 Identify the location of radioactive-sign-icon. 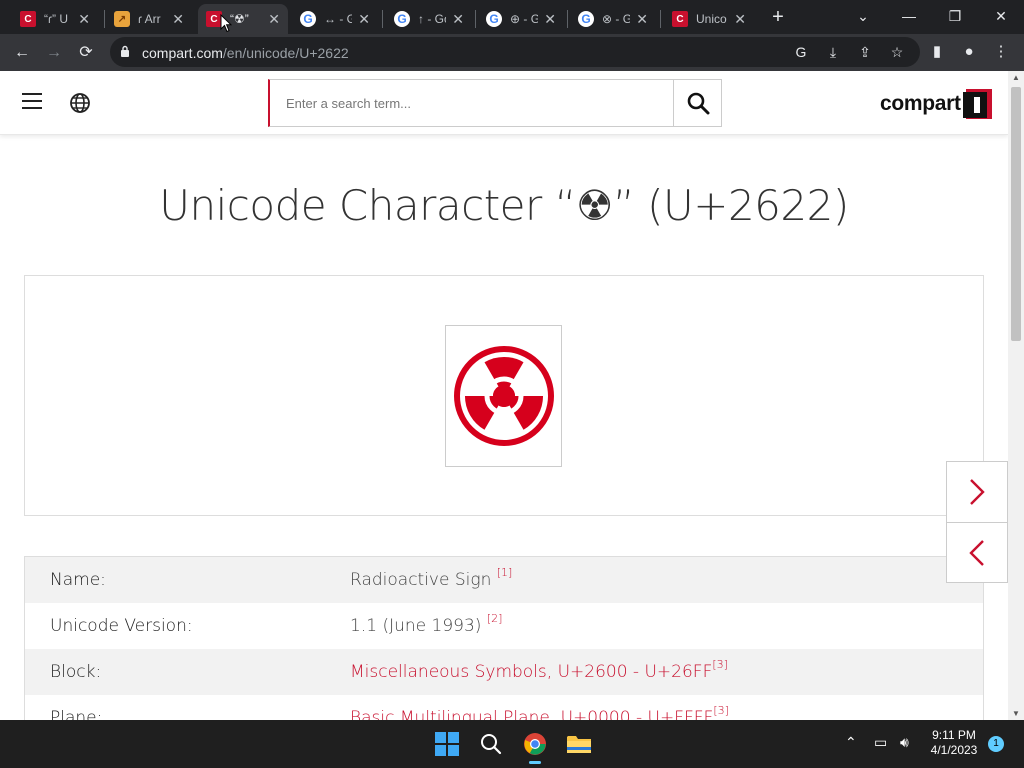
(503, 396).